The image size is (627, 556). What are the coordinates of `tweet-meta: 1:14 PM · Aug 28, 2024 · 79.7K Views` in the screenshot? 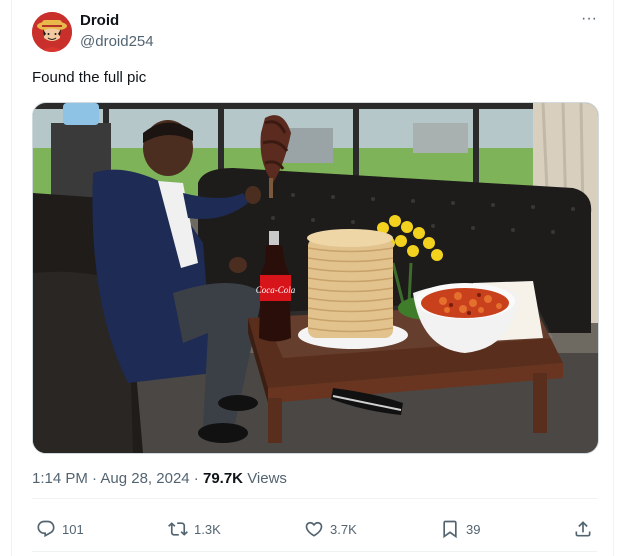 It's located at (159, 478).